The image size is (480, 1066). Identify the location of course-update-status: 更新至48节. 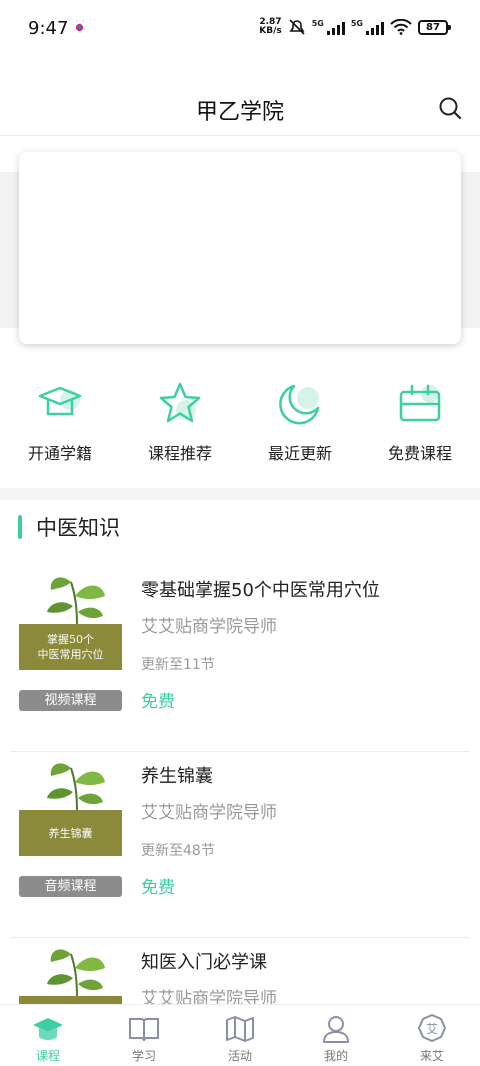
(178, 851).